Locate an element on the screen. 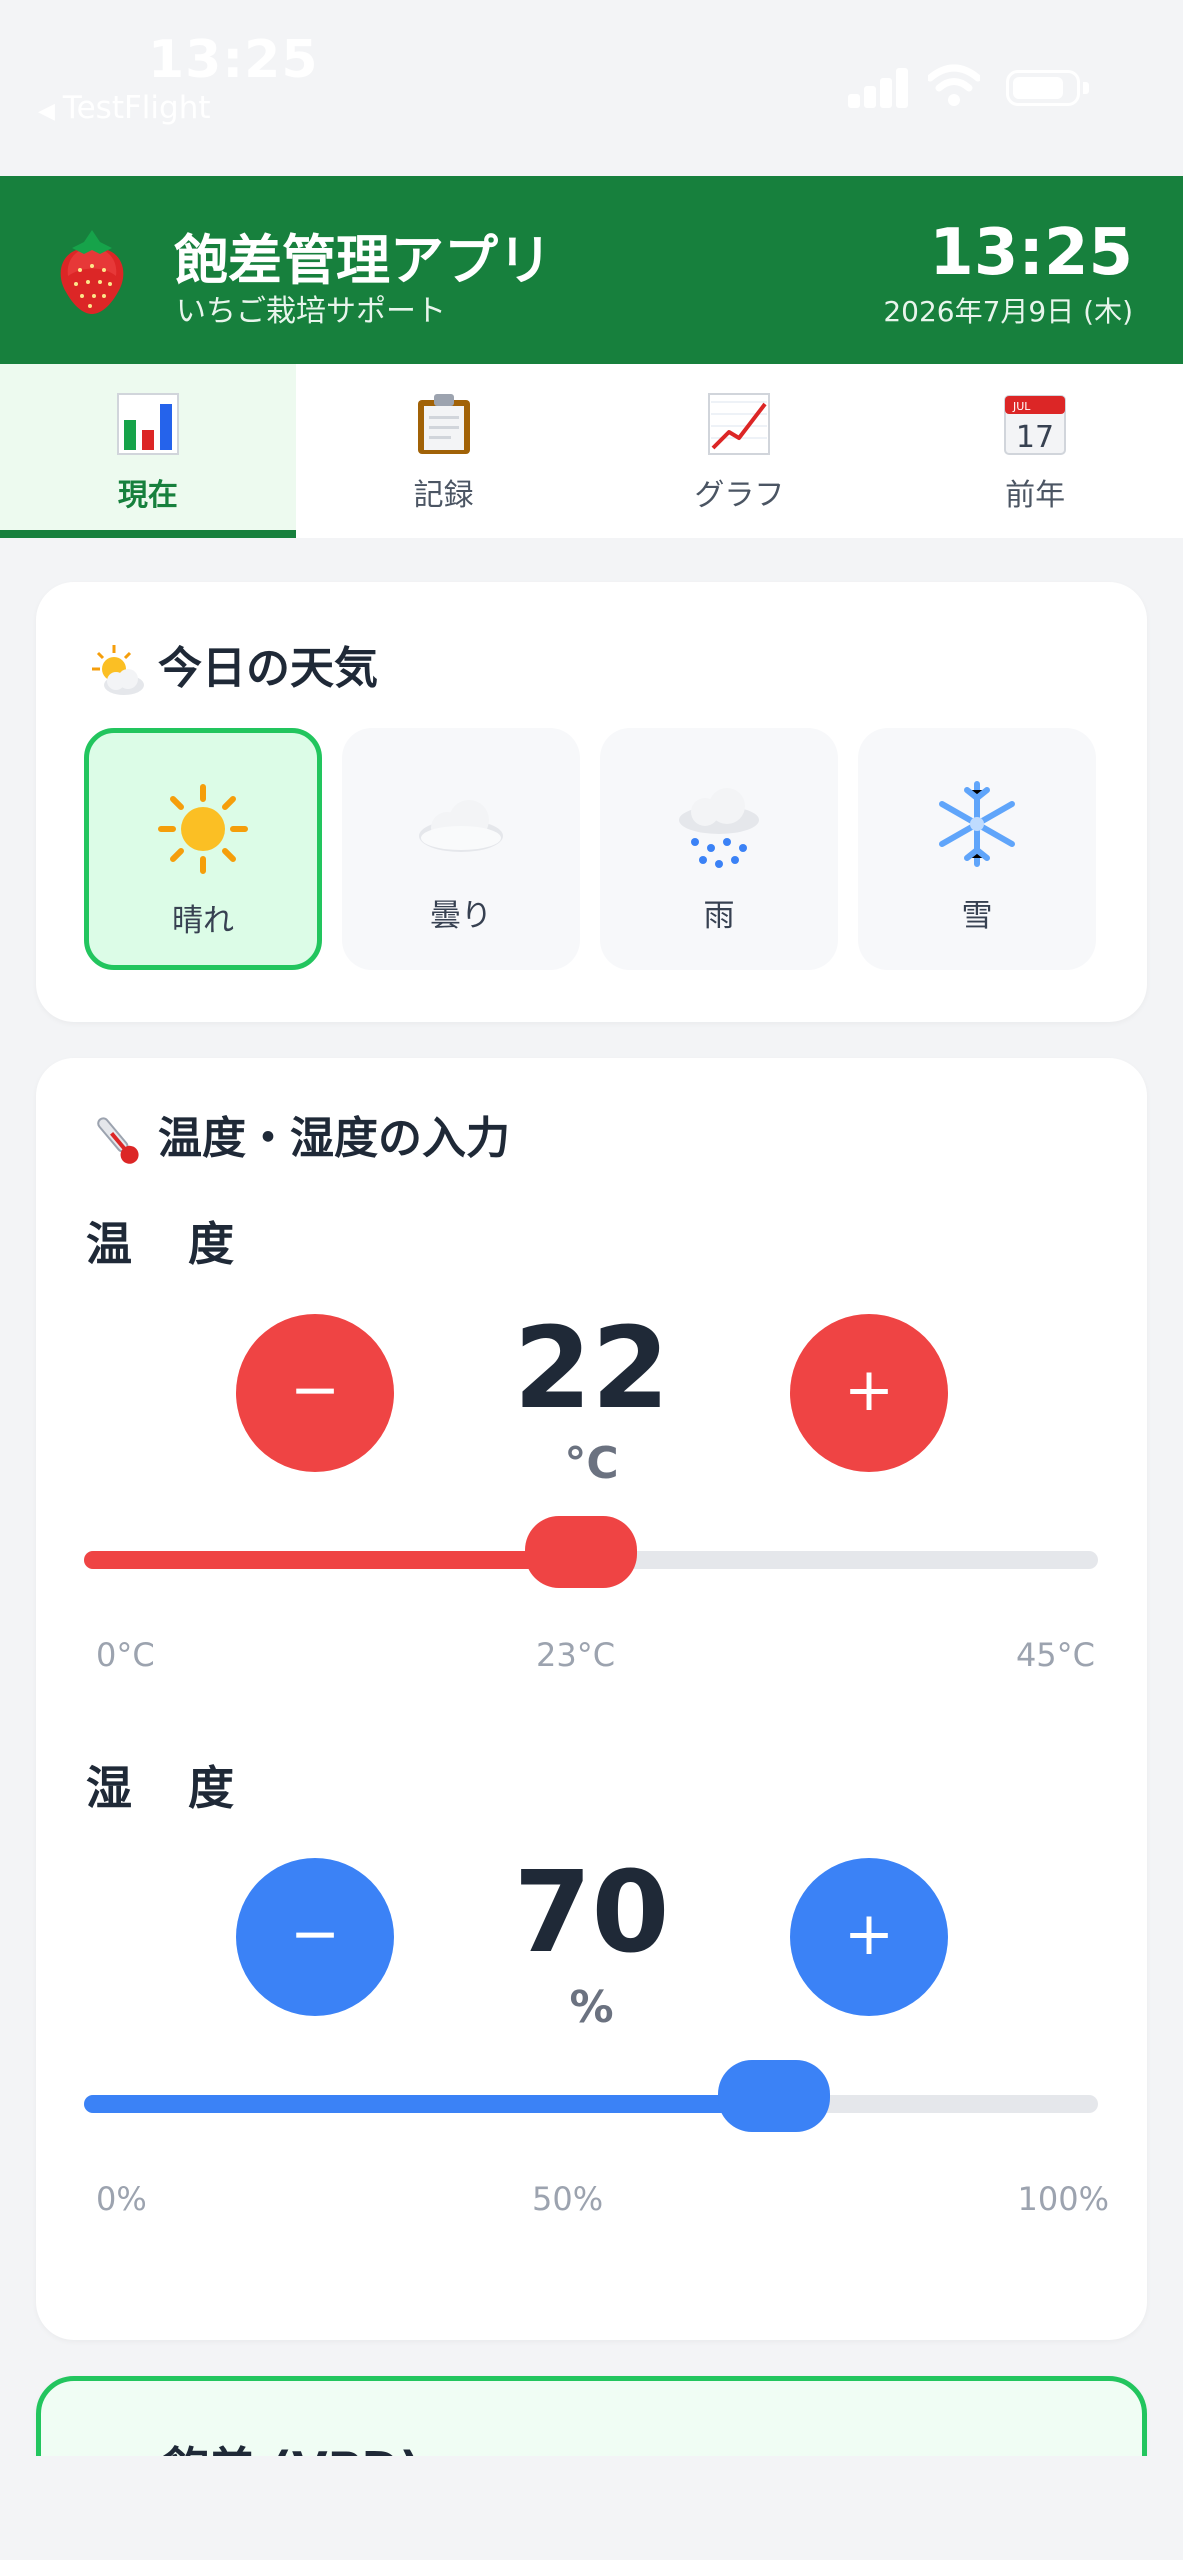  back-to-testflight-link: ◀ TestFlight is located at coordinates (124, 108).